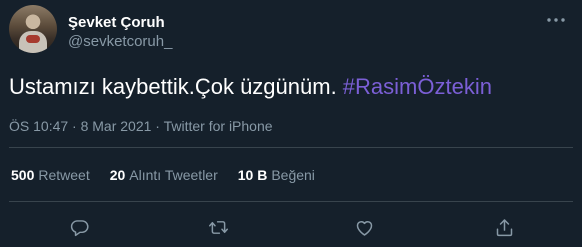  What do you see at coordinates (417, 86) in the screenshot?
I see `hashtag-link: #RasimÖztekin` at bounding box center [417, 86].